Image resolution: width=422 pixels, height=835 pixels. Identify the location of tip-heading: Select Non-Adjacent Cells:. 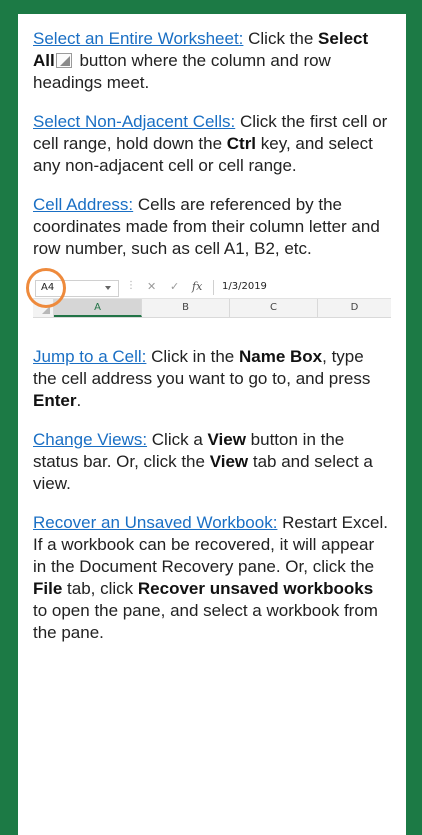
(134, 121).